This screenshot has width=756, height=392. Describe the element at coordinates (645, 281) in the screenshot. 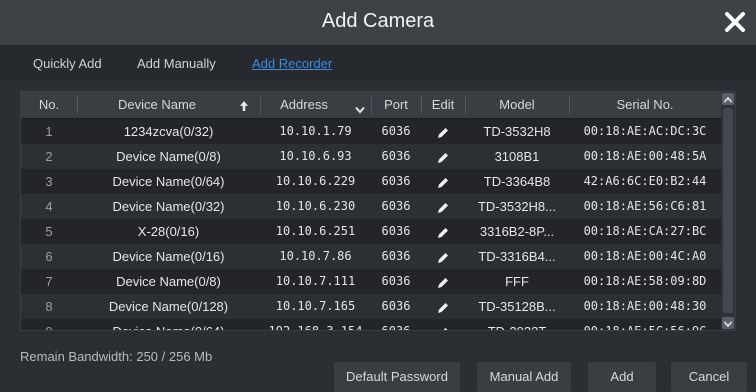

I see `cell-serial-no: 00:18:AE:58:09:8D` at that location.